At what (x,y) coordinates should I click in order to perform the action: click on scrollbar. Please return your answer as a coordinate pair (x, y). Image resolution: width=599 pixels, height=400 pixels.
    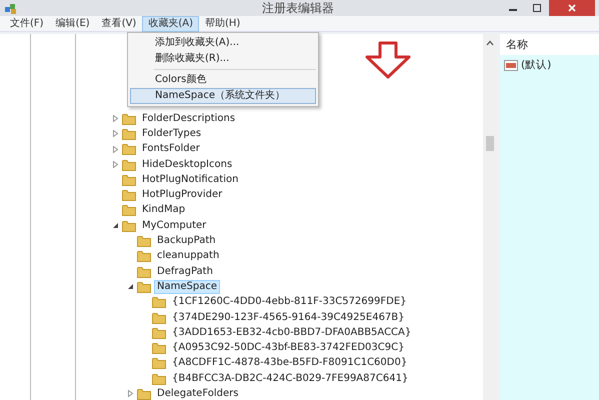
    Looking at the image, I should click on (490, 217).